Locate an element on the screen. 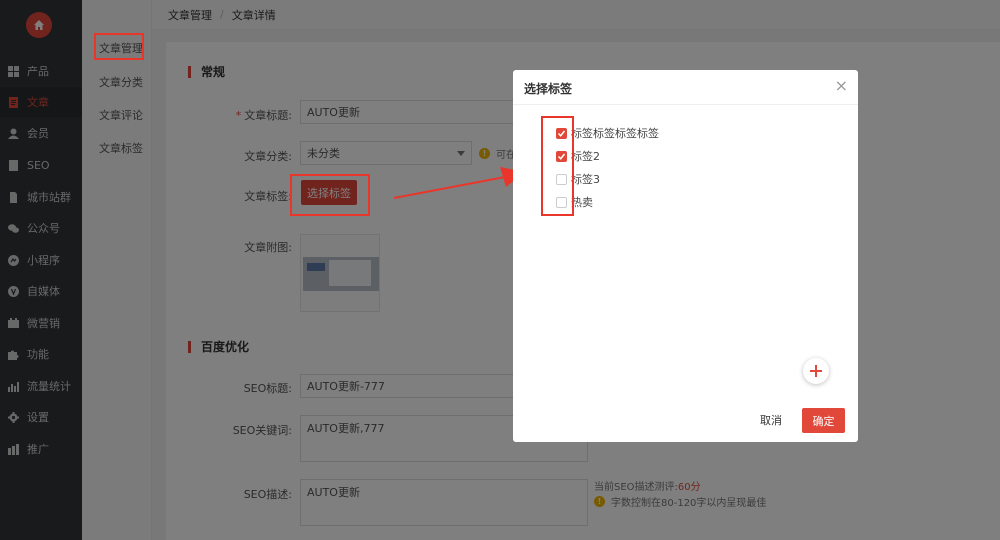 The width and height of the screenshot is (1000, 540). cancel-button: 取消 is located at coordinates (771, 420).